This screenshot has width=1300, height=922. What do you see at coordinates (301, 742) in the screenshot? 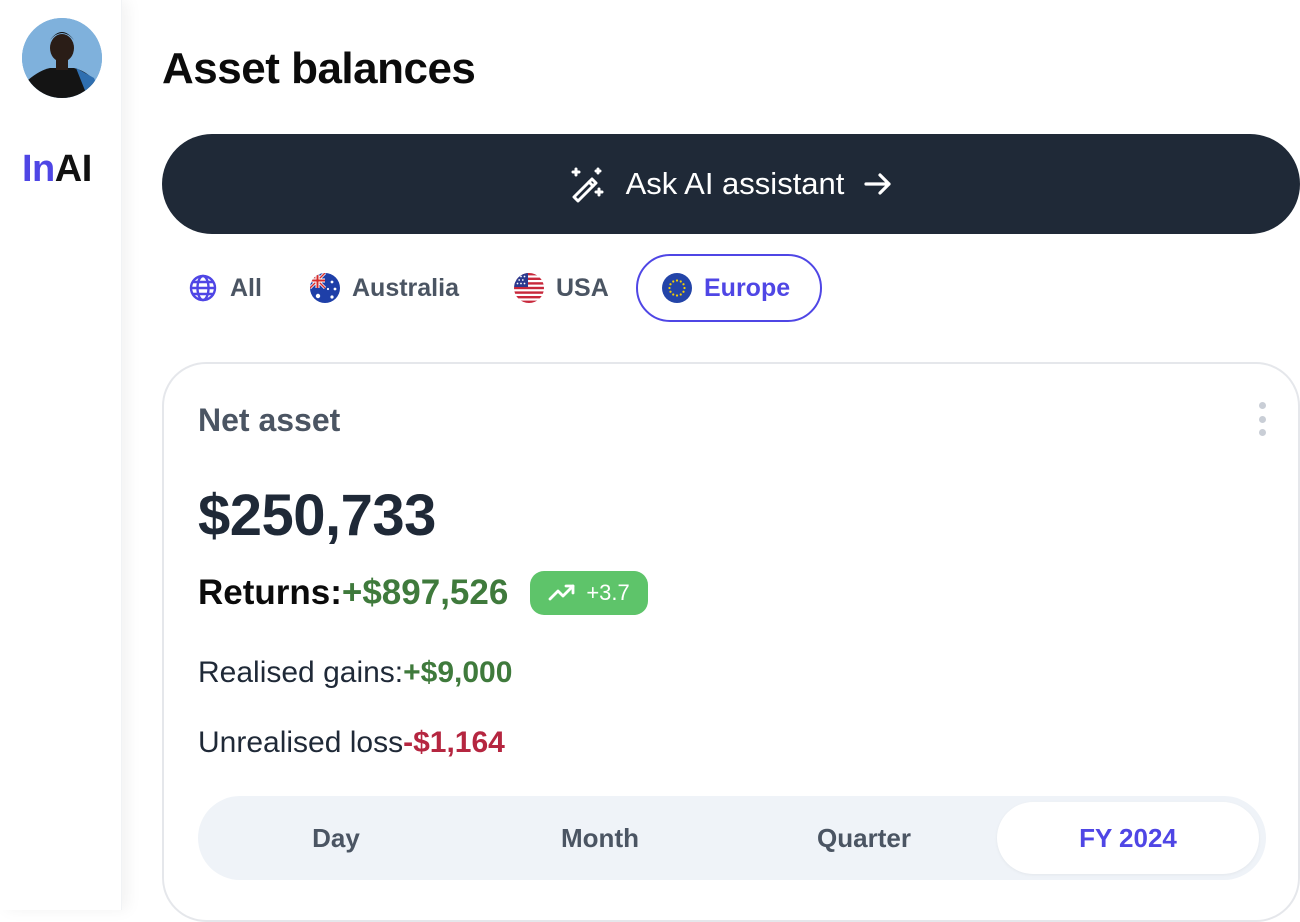
I see `unrealised-loss-label: Unrealised loss` at bounding box center [301, 742].